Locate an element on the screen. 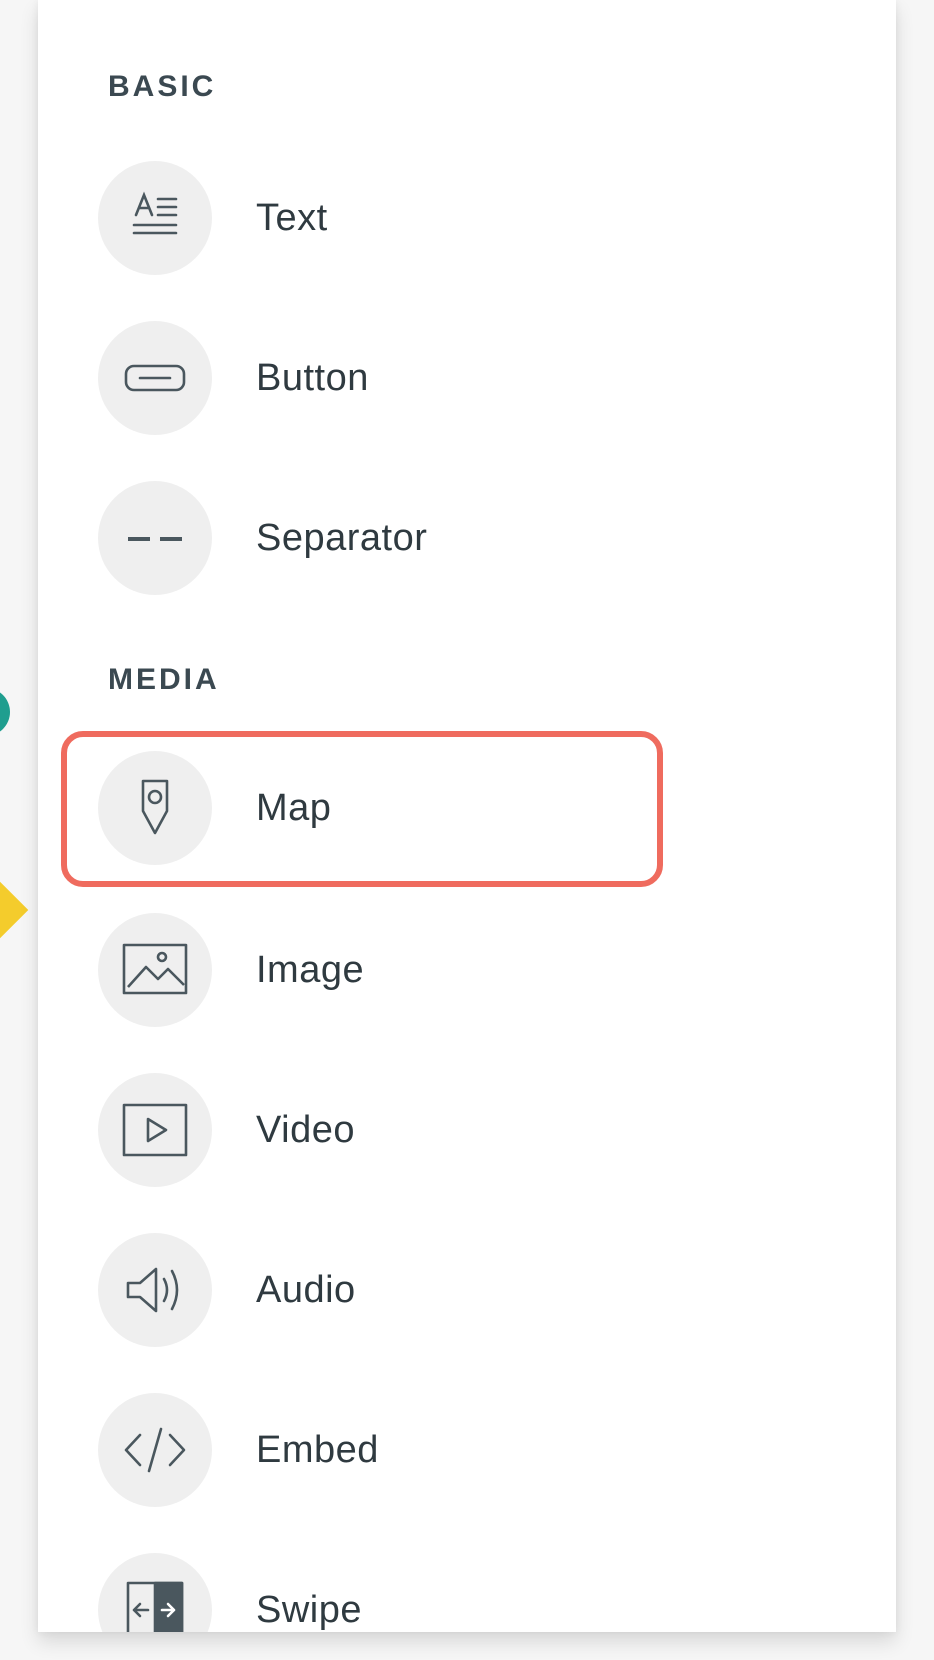 This screenshot has width=934, height=1660. section-heading-media: MEDIA is located at coordinates (164, 679).